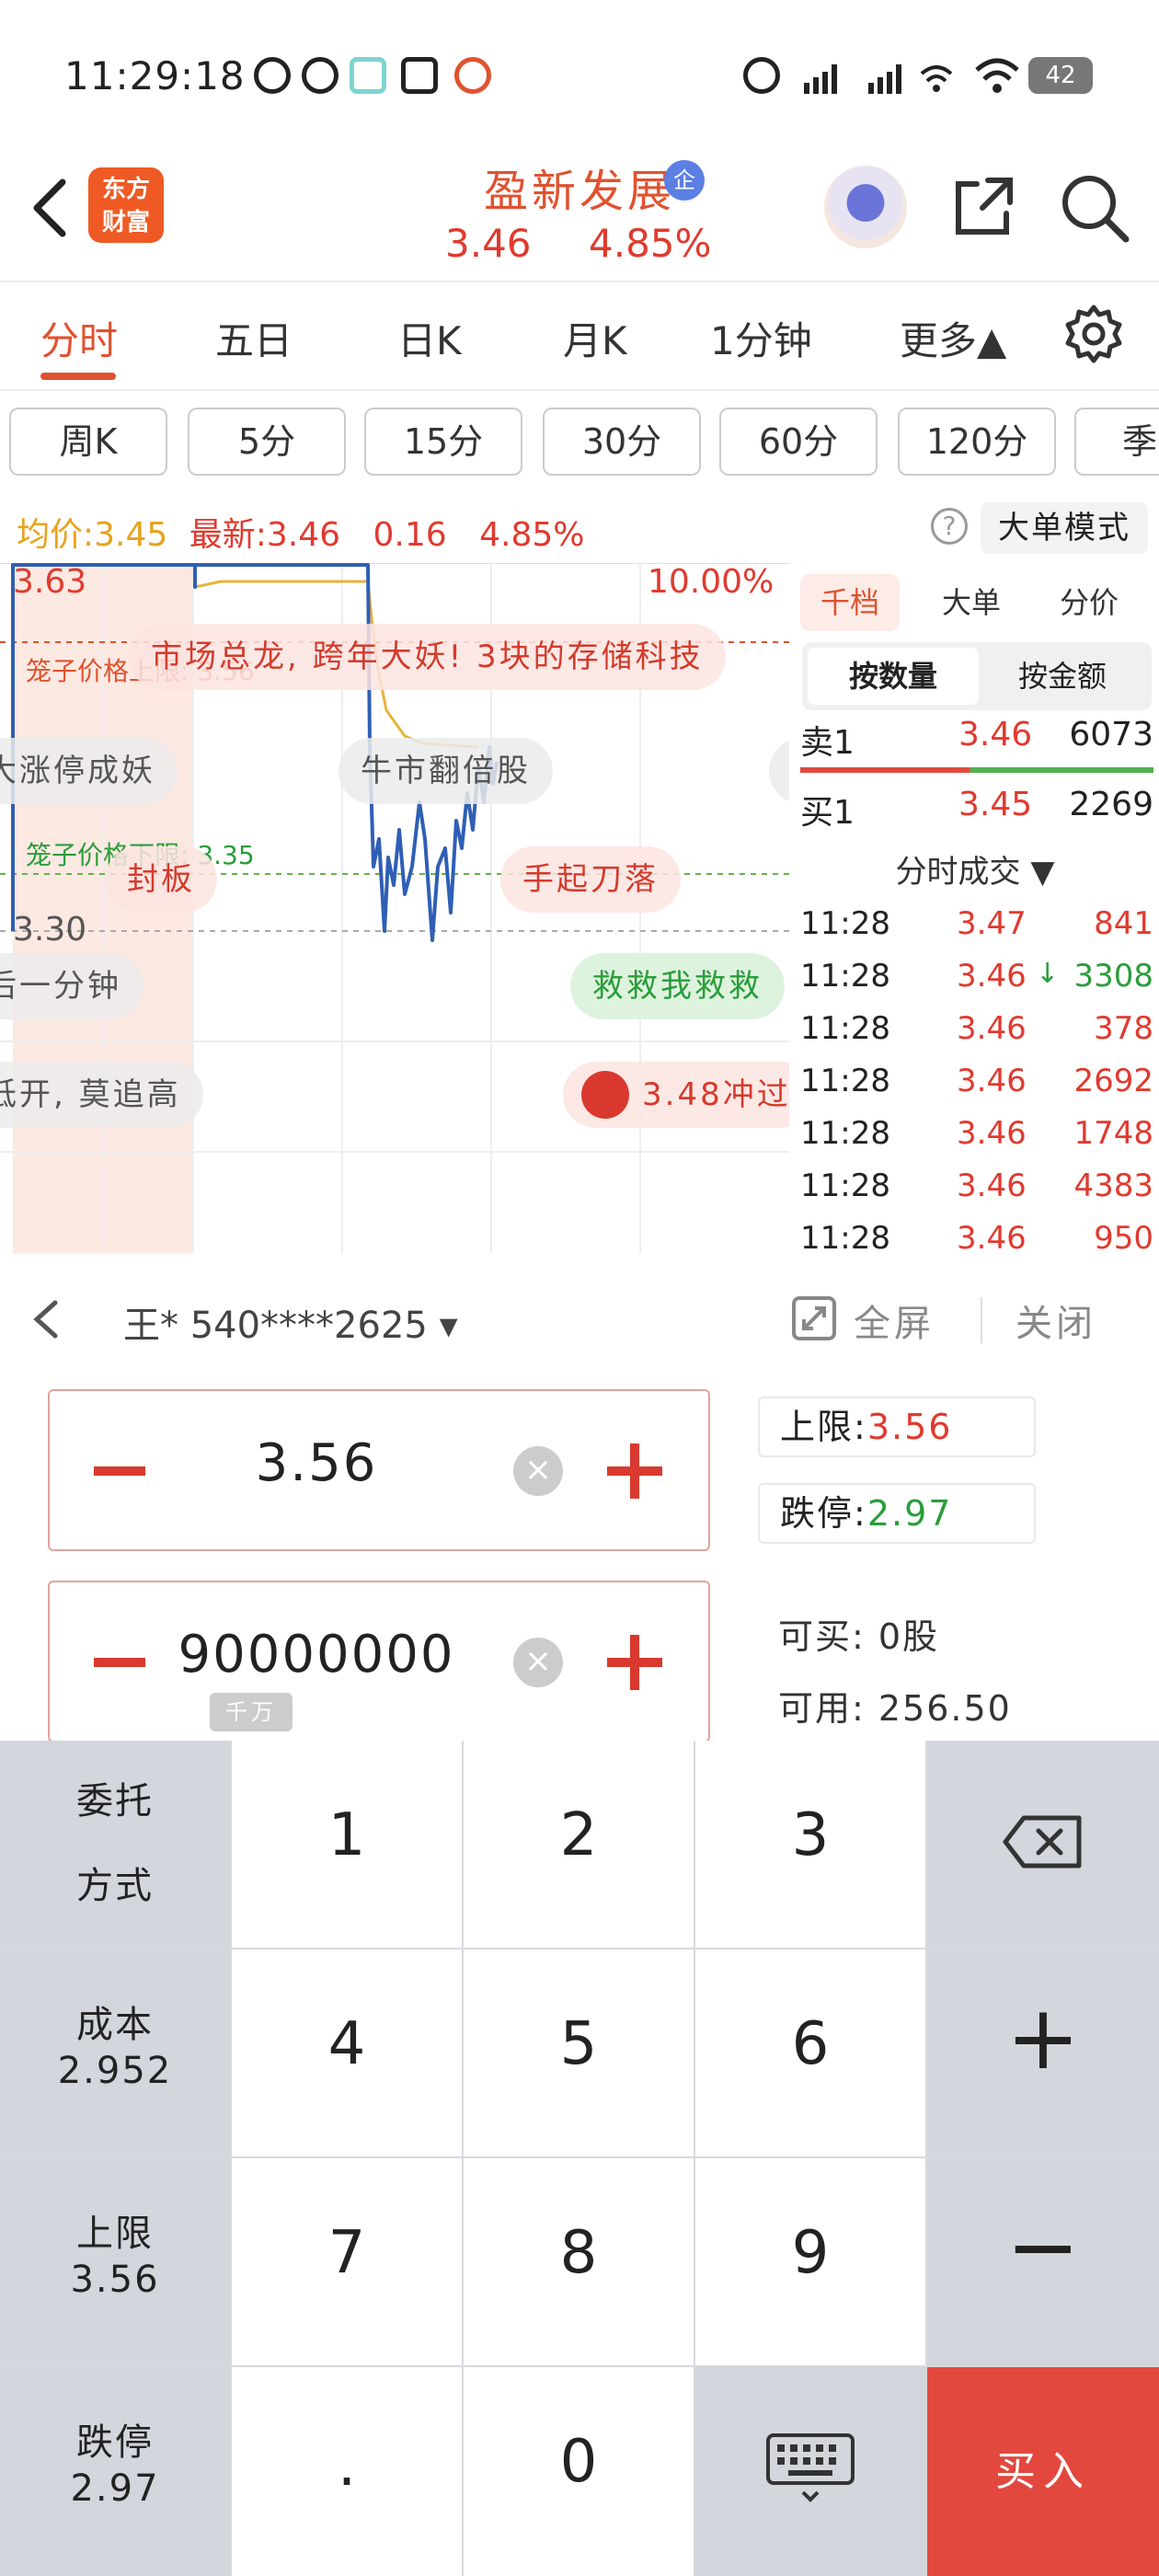  Describe the element at coordinates (161, 879) in the screenshot. I see `bullet-comment: 封板` at that location.